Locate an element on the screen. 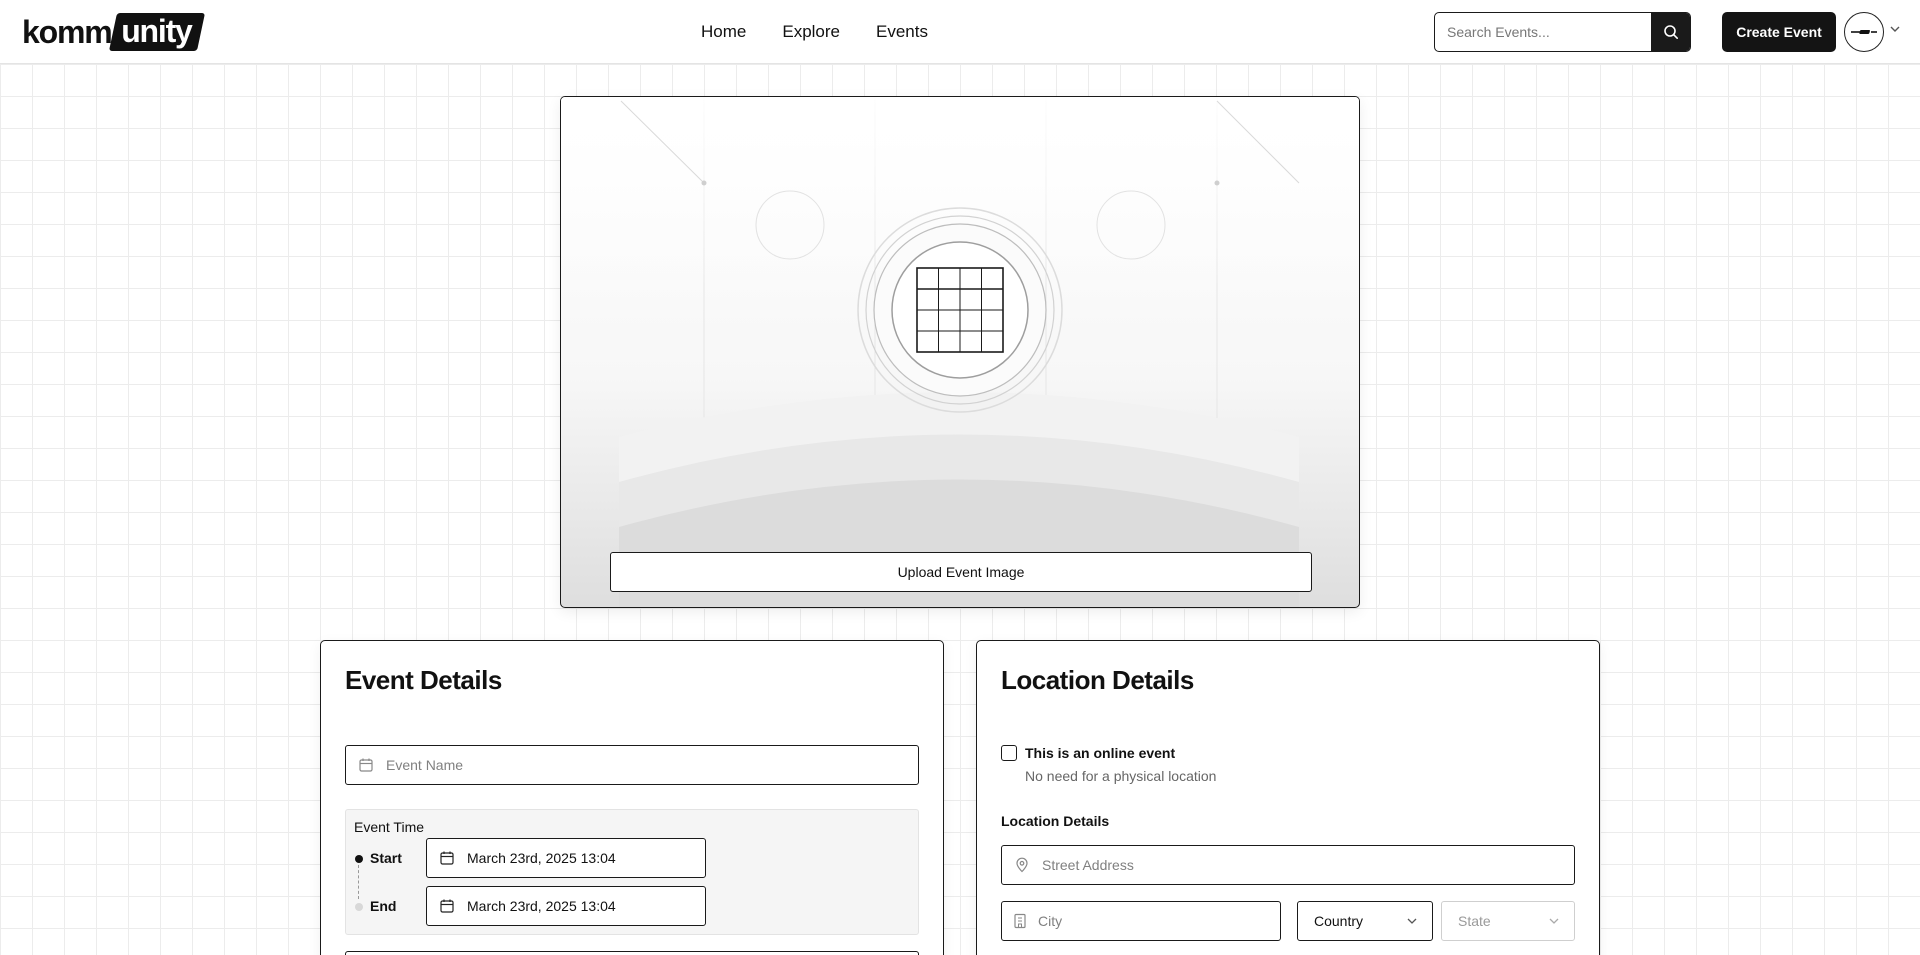 The width and height of the screenshot is (1920, 955). nav-home-link: Home is located at coordinates (723, 32).